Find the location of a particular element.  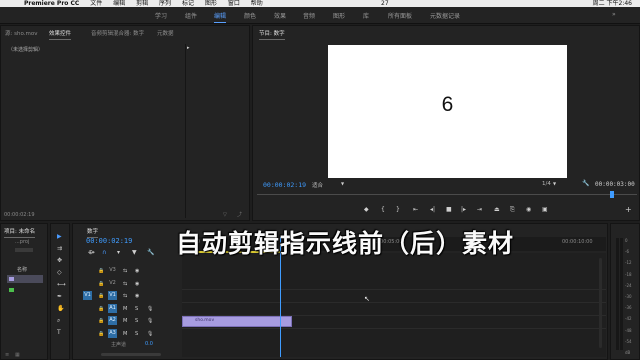

step-back-icon: ◂| is located at coordinates (432, 210).